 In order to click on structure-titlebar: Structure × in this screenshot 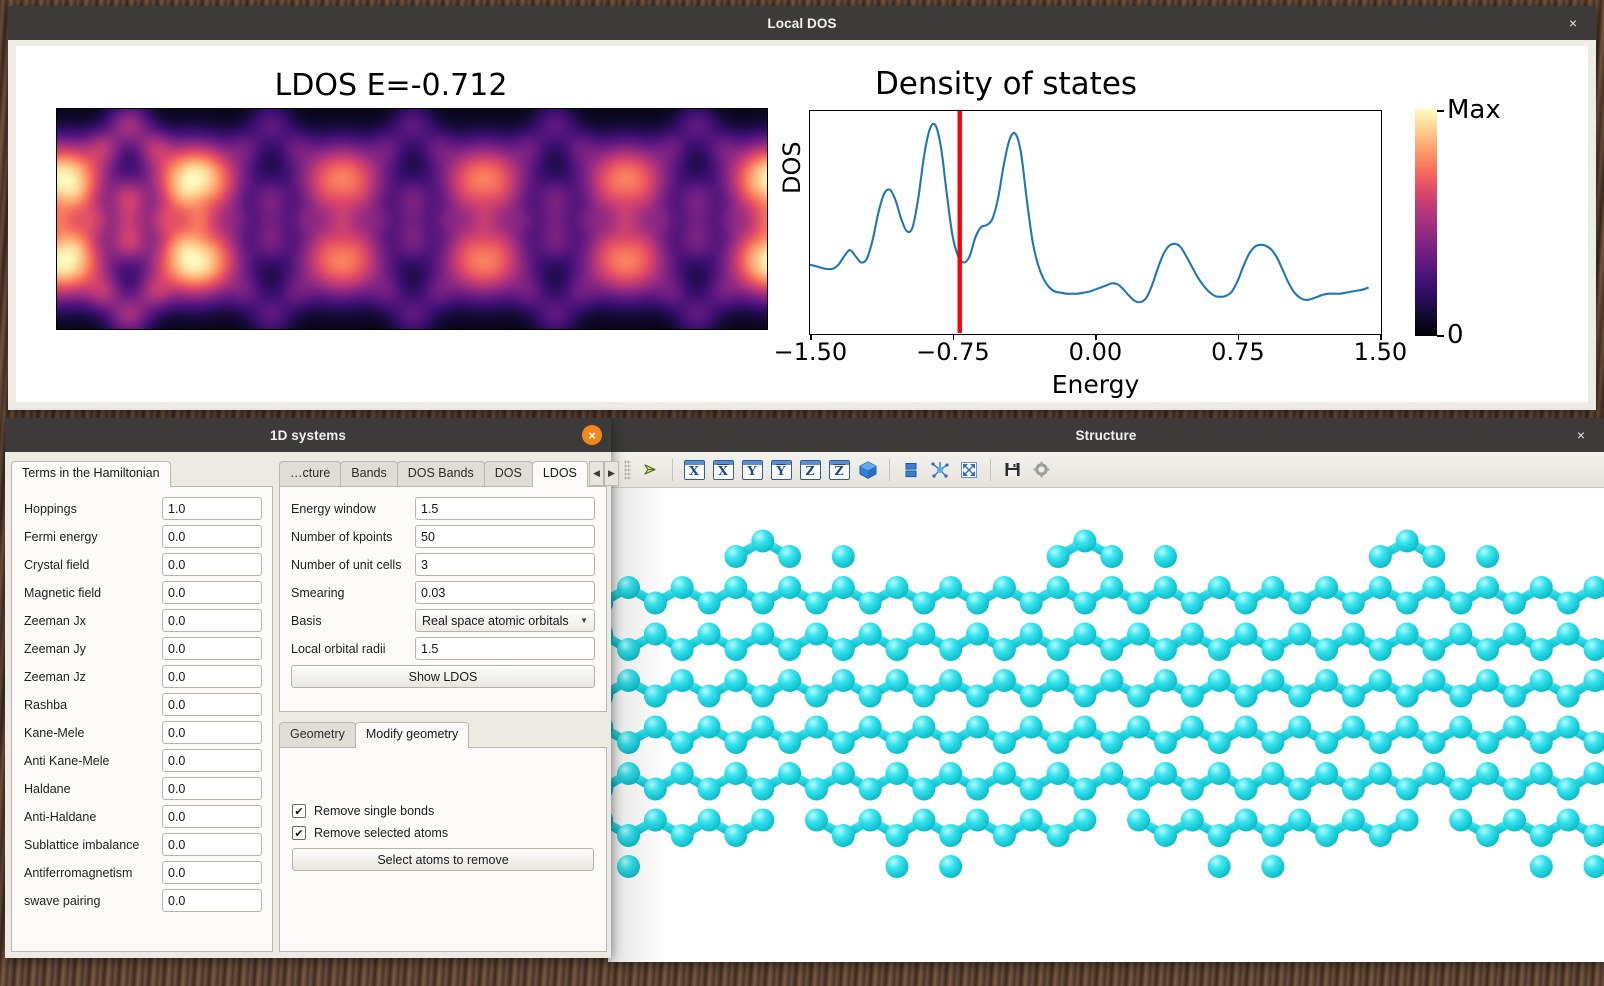, I will do `click(1106, 435)`.